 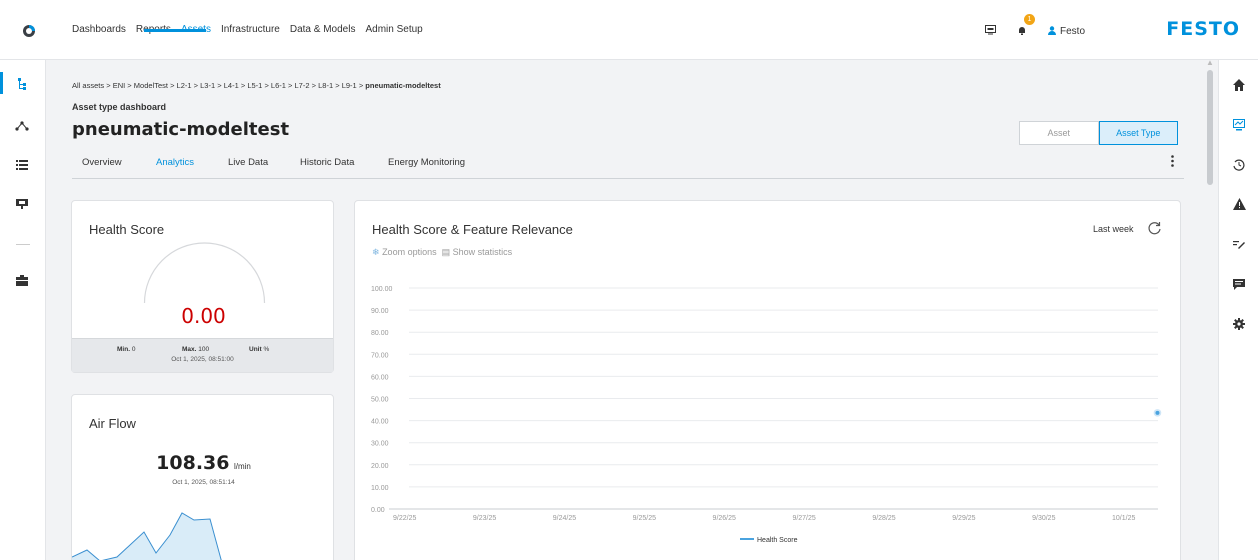 What do you see at coordinates (133, 349) in the screenshot?
I see `min-value: 0` at bounding box center [133, 349].